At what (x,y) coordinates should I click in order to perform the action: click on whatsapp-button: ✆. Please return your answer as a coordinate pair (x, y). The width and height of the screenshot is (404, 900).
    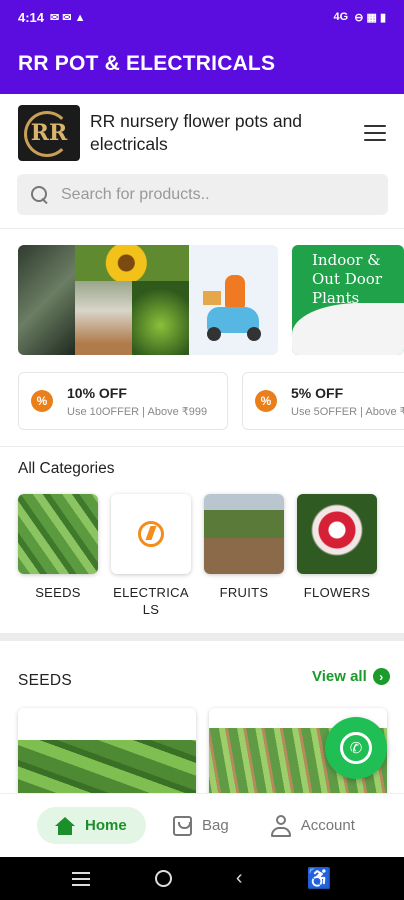
    Looking at the image, I should click on (356, 748).